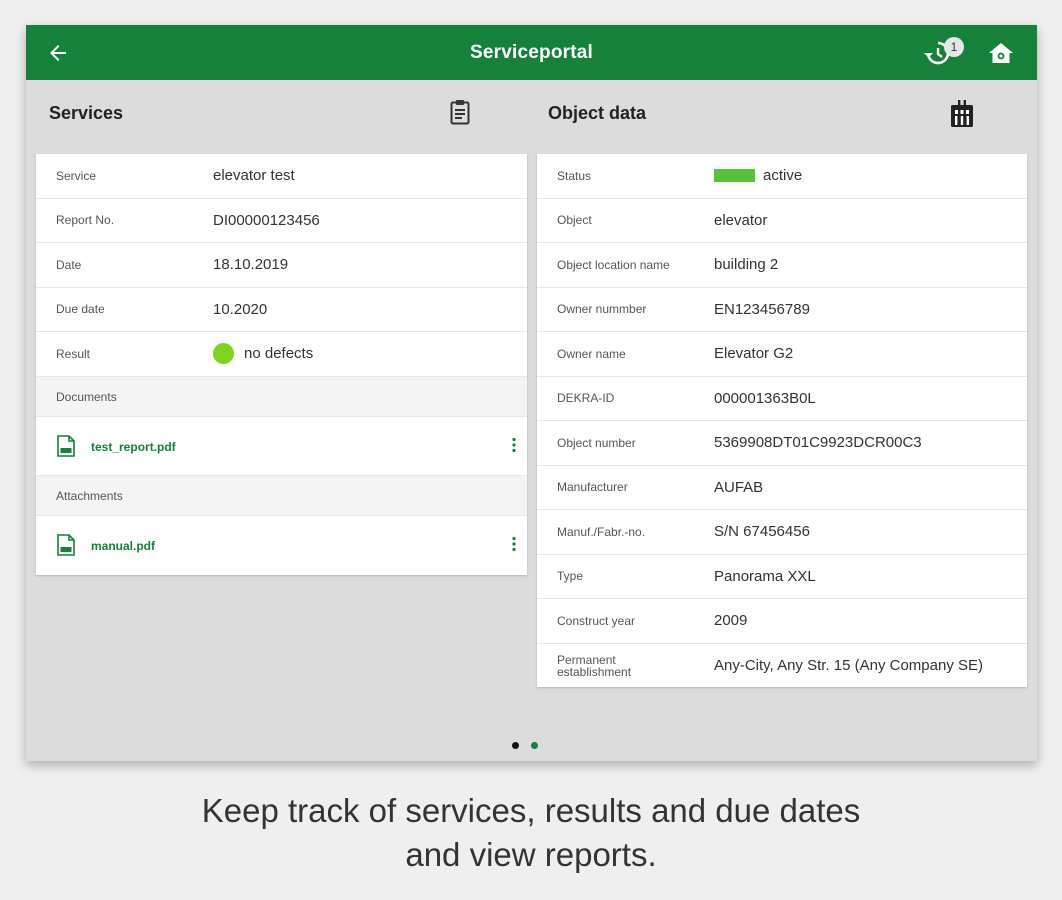 Image resolution: width=1062 pixels, height=900 pixels. Describe the element at coordinates (592, 487) in the screenshot. I see `manufacturer-label: Manufacturer` at that location.